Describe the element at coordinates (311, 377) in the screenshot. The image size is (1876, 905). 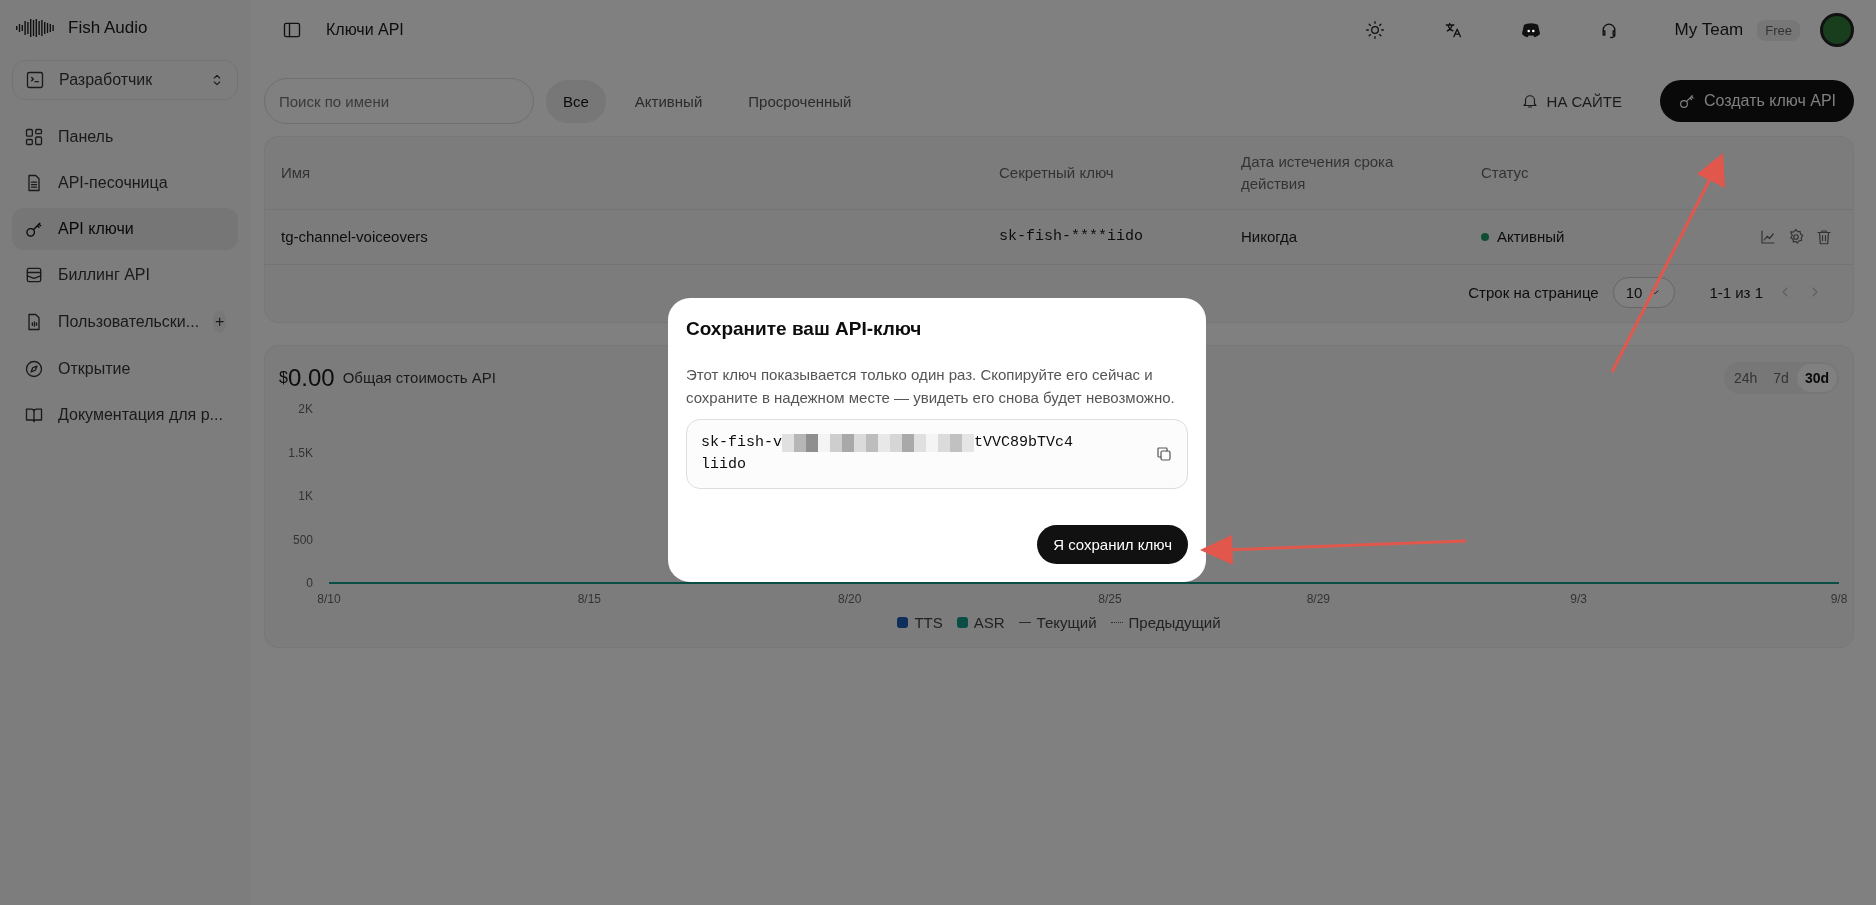
I see `total-amount: 0.00` at that location.